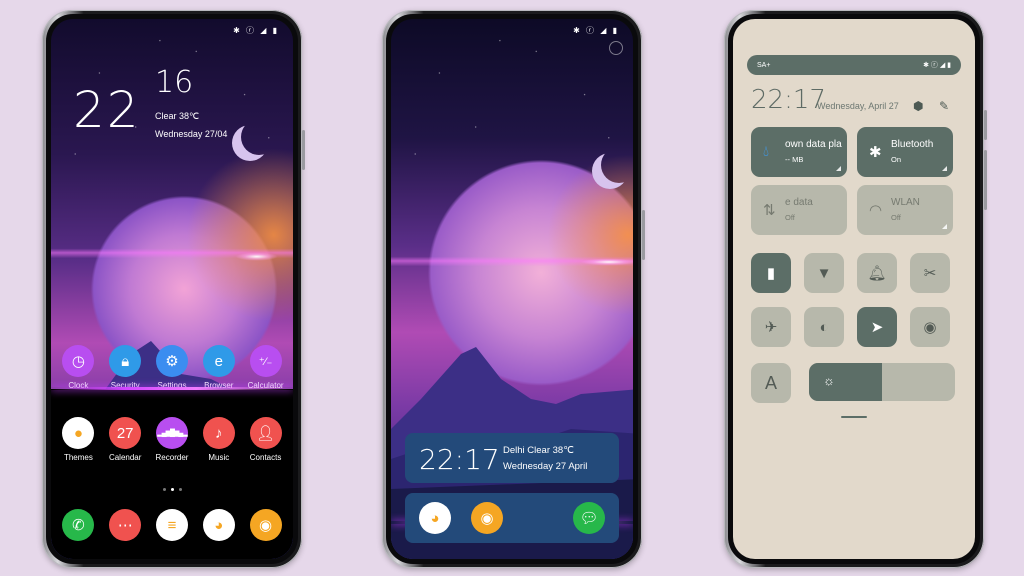 This screenshot has height=576, width=1024. What do you see at coordinates (538, 450) in the screenshot?
I see `widget-weather: Delhi Clear 38℃` at bounding box center [538, 450].